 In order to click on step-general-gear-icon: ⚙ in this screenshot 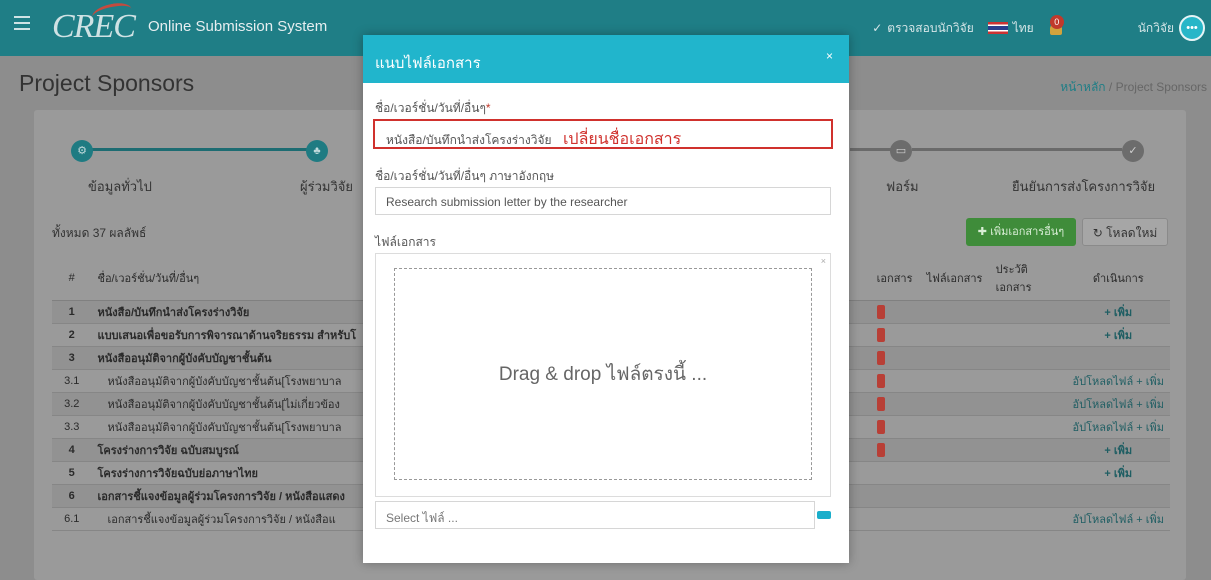, I will do `click(82, 151)`.